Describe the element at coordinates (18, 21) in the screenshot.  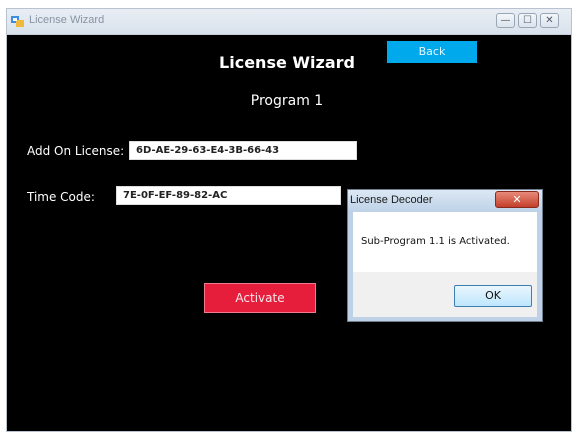
I see `app-icon` at that location.